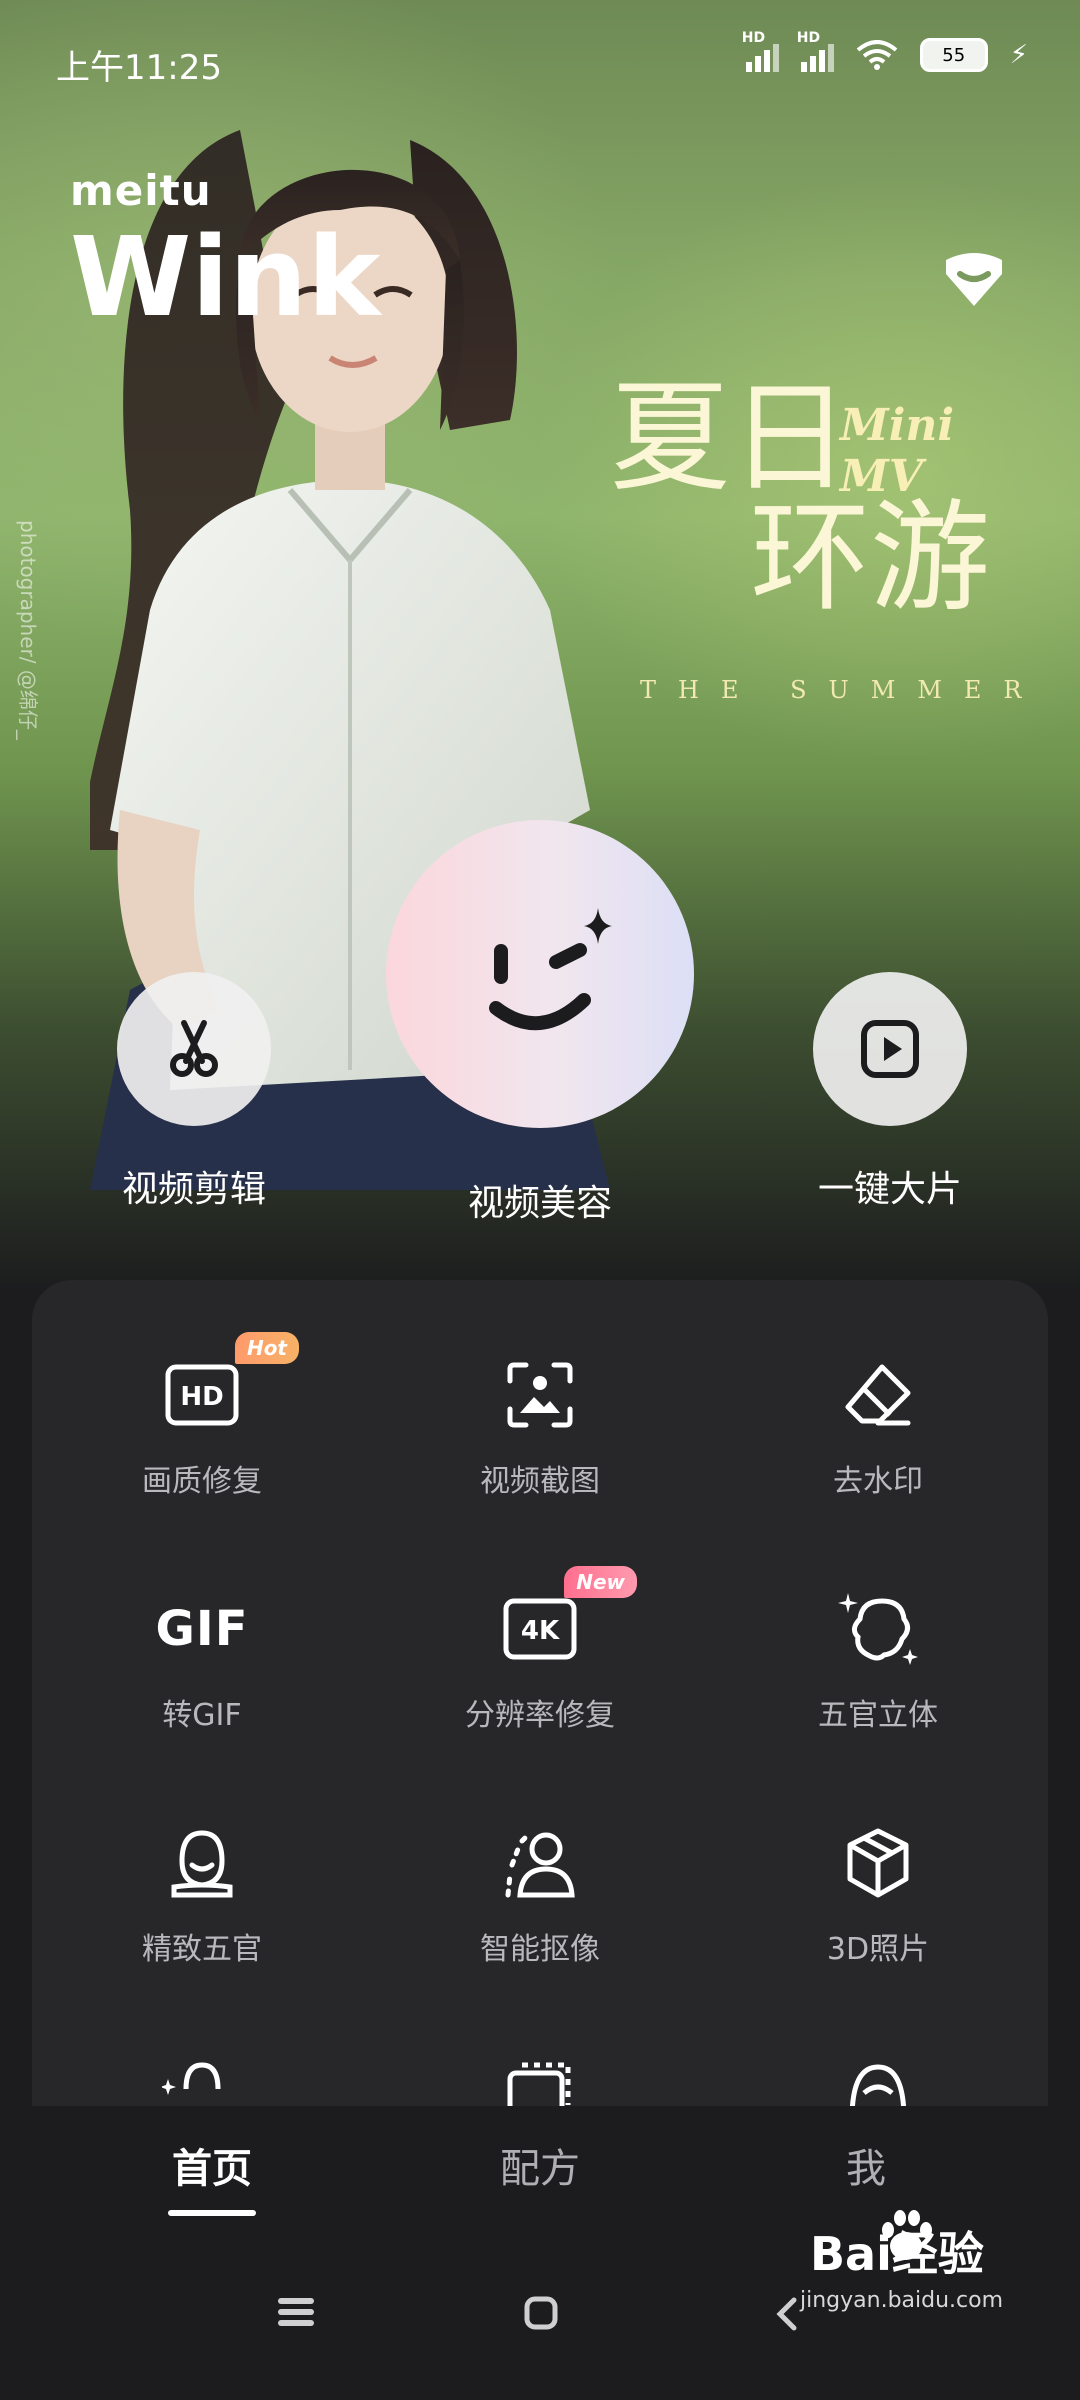 The width and height of the screenshot is (1080, 2400). Describe the element at coordinates (540, 1395) in the screenshot. I see `screenshot-icon` at that location.